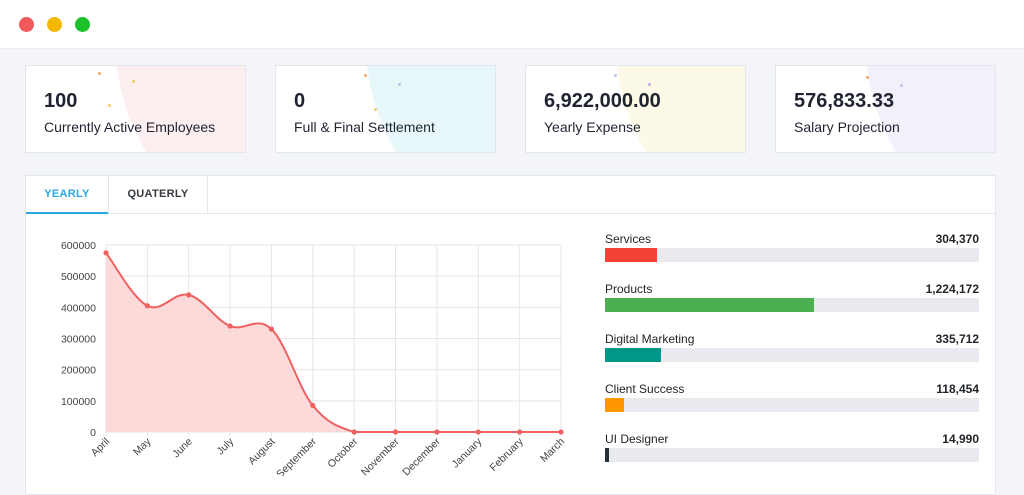  I want to click on x-tick-label: July, so click(226, 446).